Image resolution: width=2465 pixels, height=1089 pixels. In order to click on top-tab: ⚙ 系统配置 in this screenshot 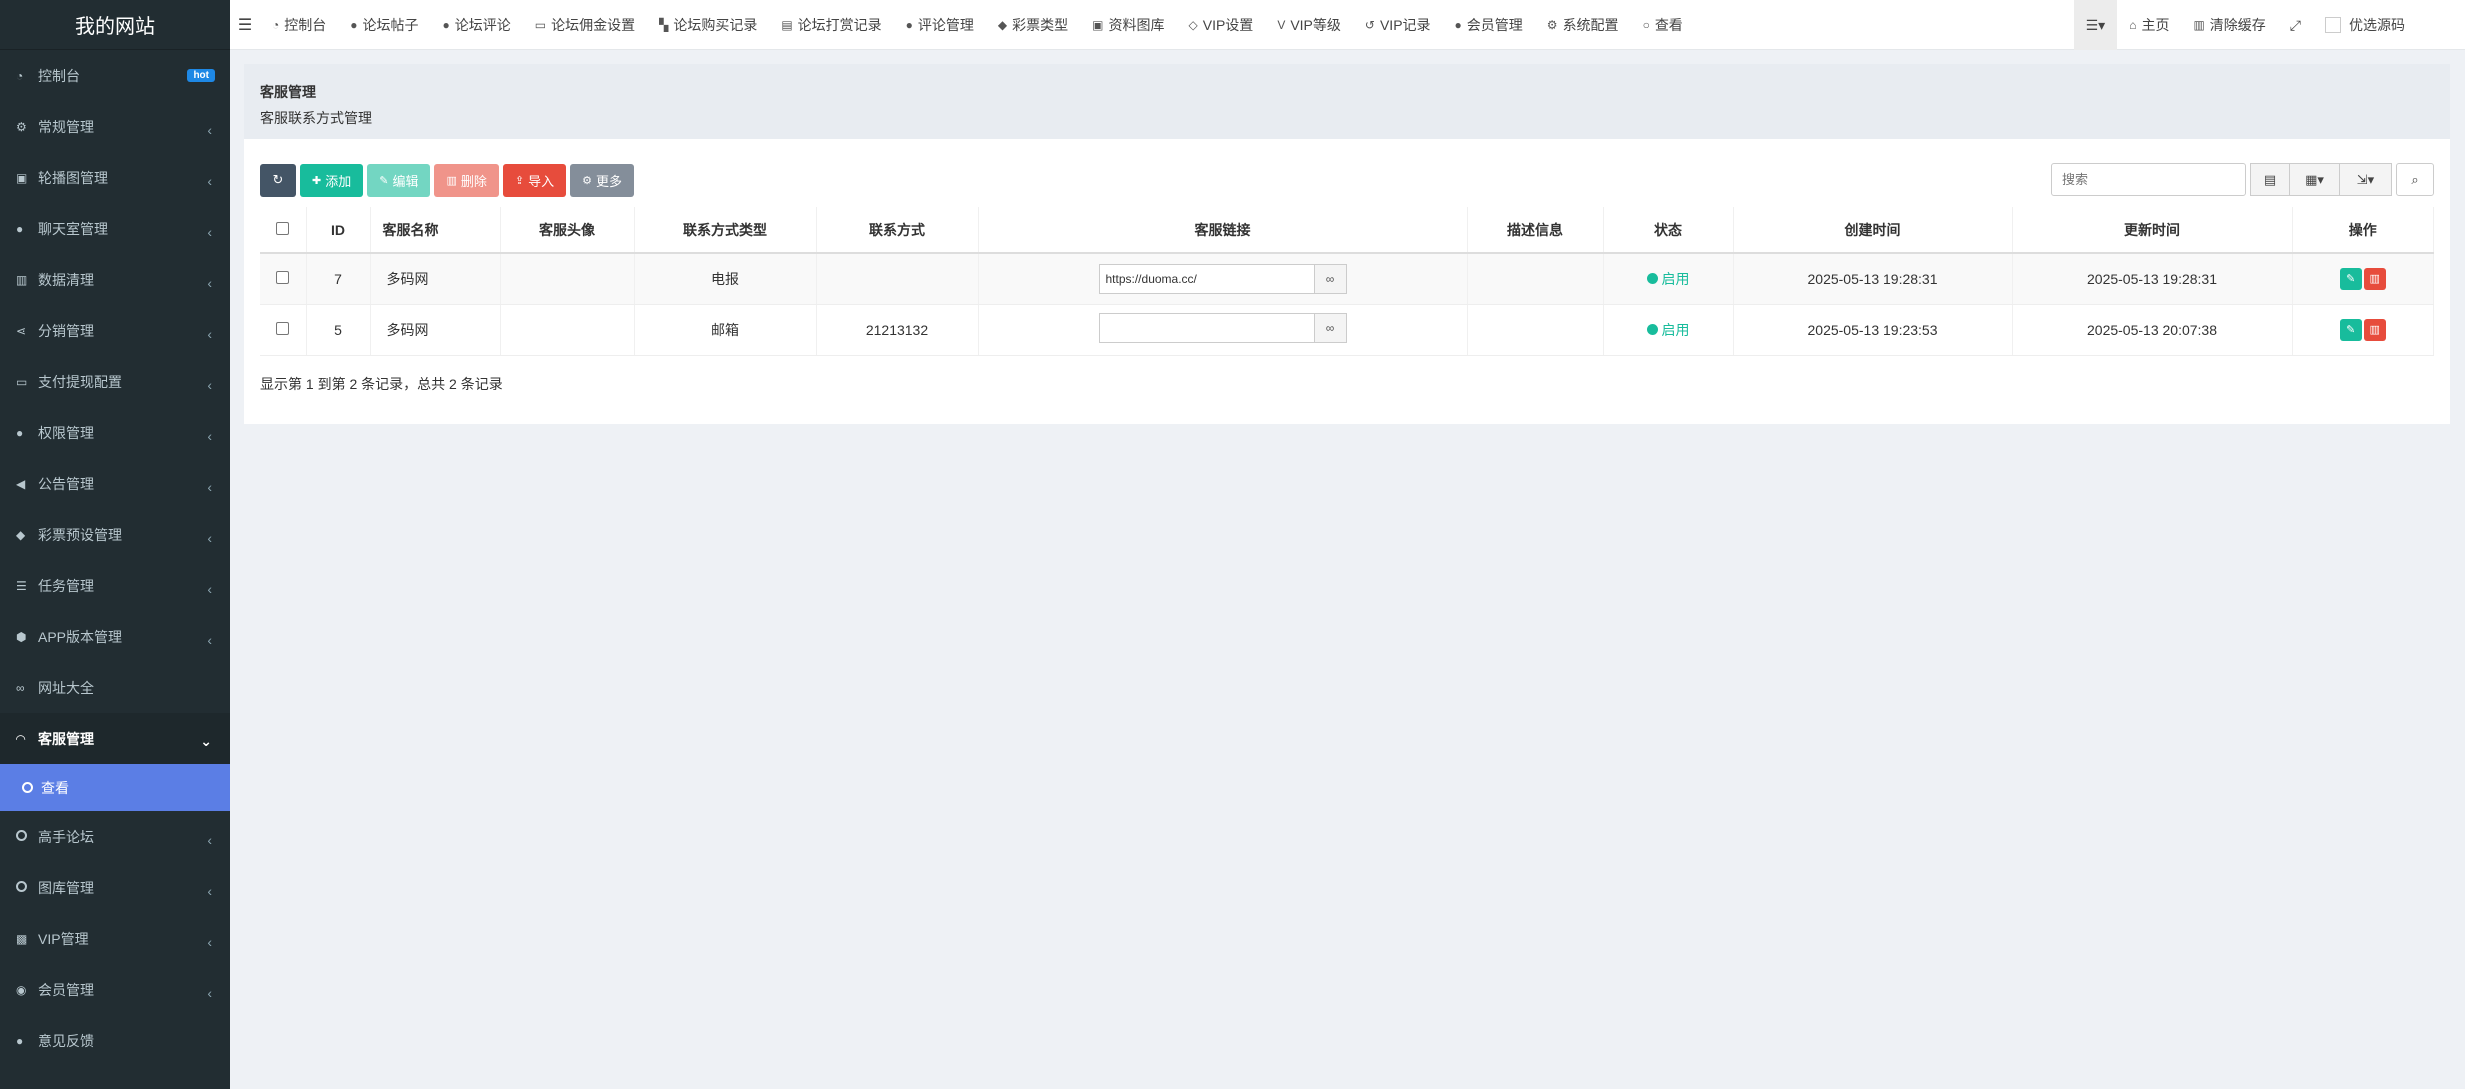, I will do `click(1583, 25)`.